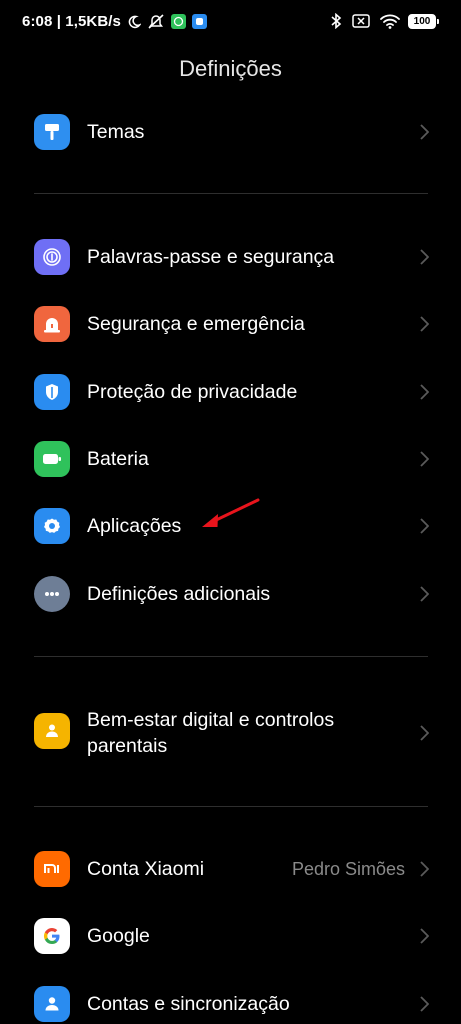 Image resolution: width=461 pixels, height=1024 pixels. I want to click on settings-item-label: Temas, so click(116, 132).